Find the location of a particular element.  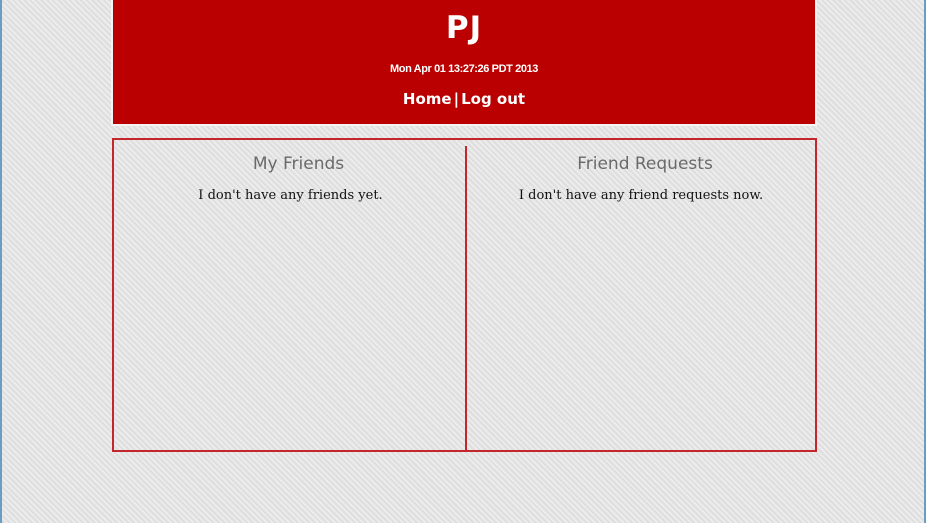

logout-link: Log out is located at coordinates (493, 99).